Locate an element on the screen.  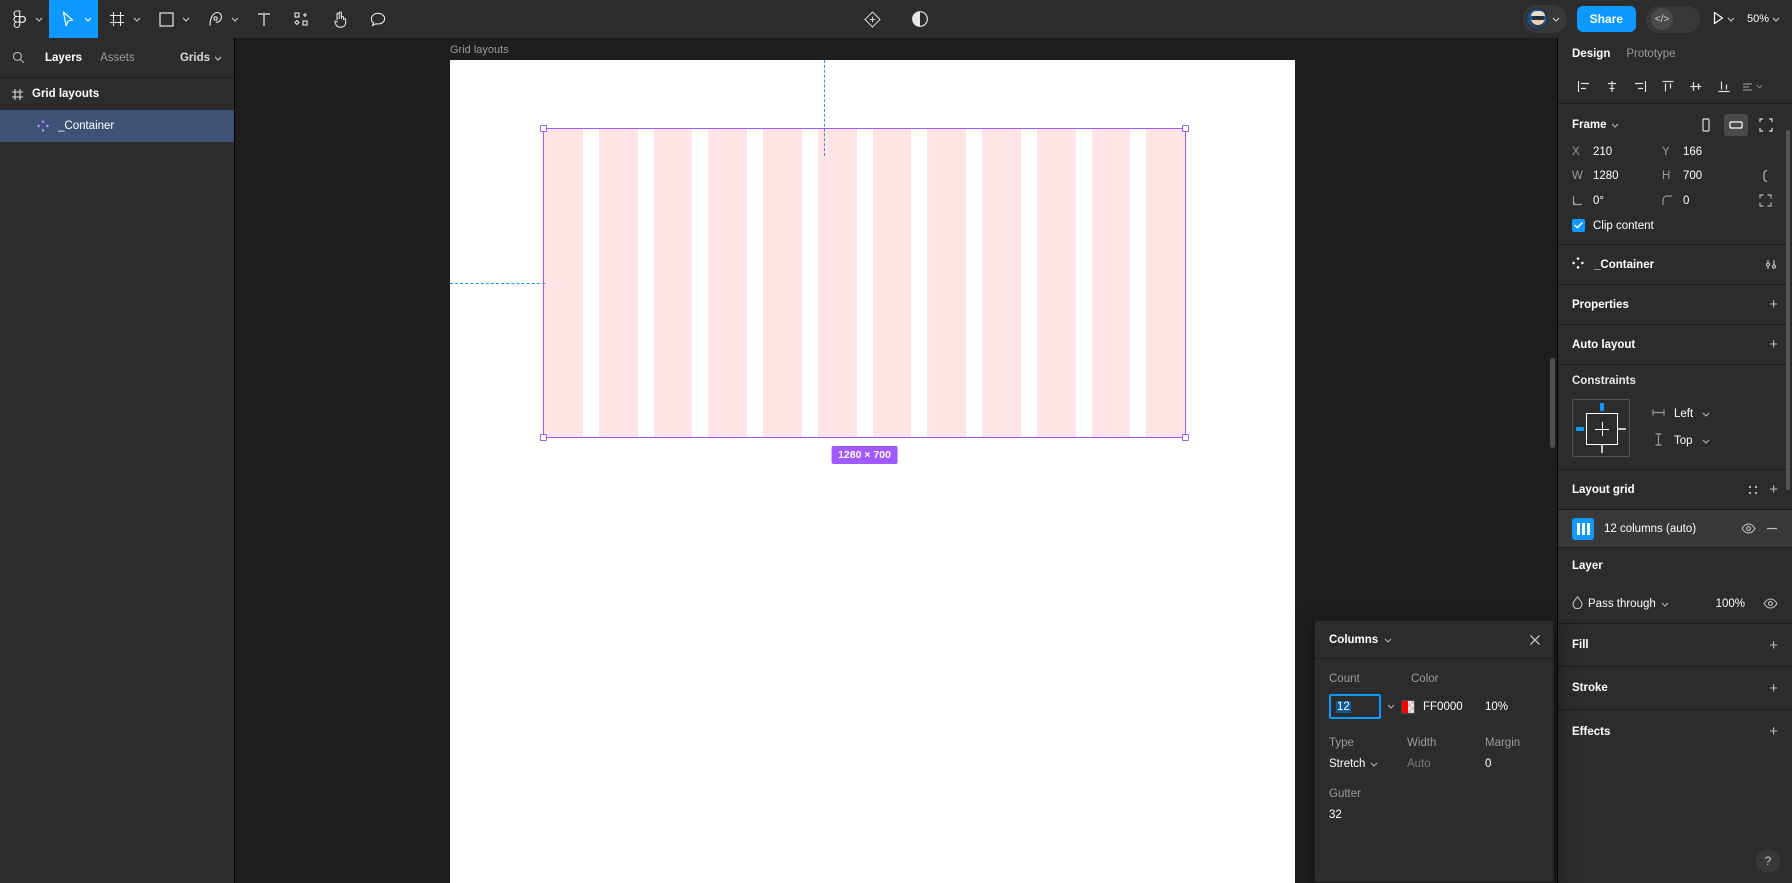
count-stepper-chevron-down-icon is located at coordinates (1391, 706).